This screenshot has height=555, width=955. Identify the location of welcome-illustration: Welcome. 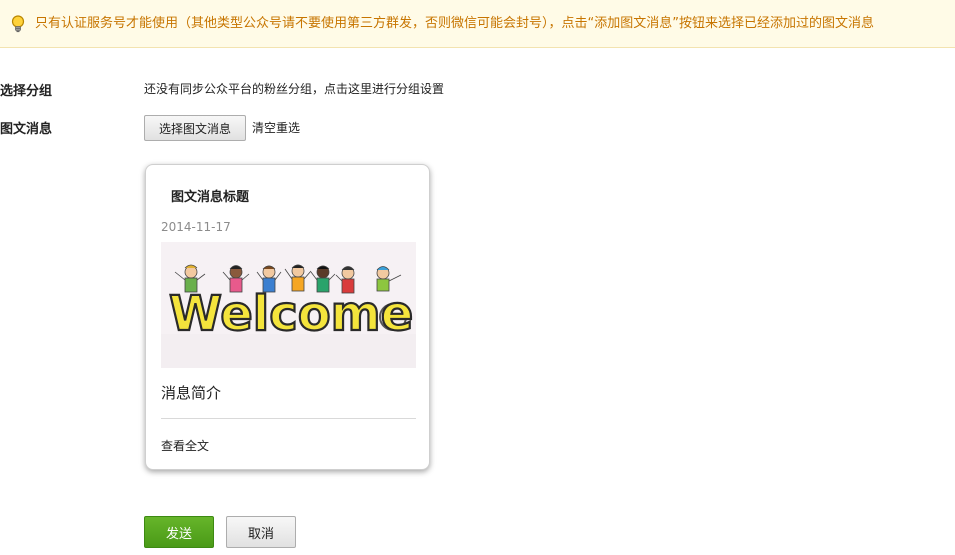
(288, 316).